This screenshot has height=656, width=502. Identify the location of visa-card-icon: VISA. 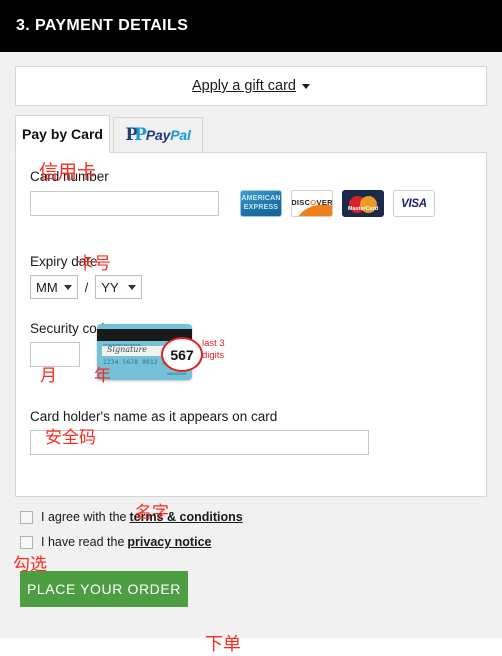
(414, 203).